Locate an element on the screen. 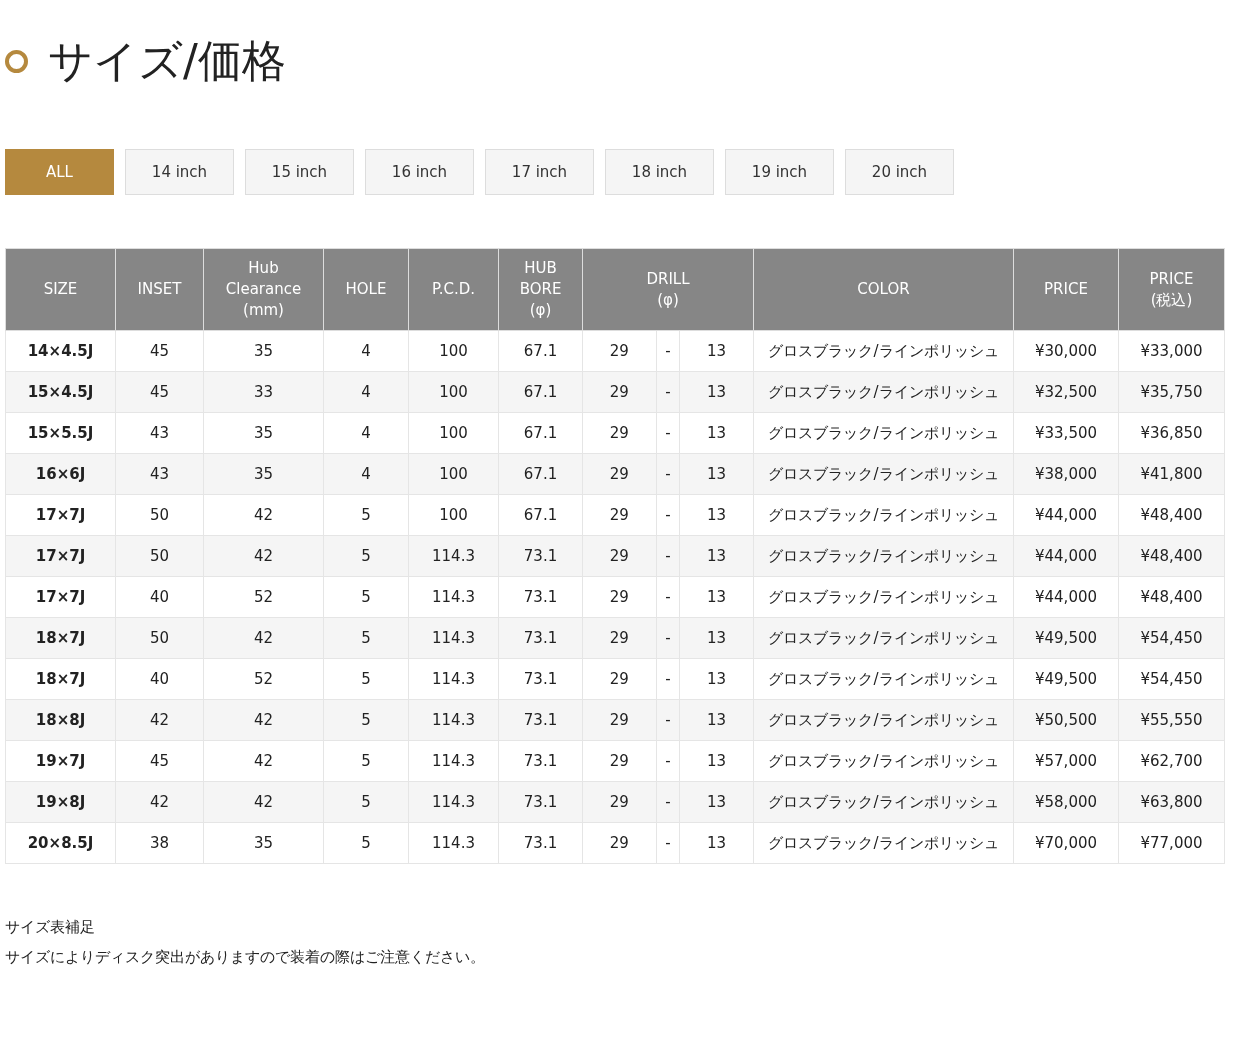  size-filter-tab: 16 inch is located at coordinates (419, 172).